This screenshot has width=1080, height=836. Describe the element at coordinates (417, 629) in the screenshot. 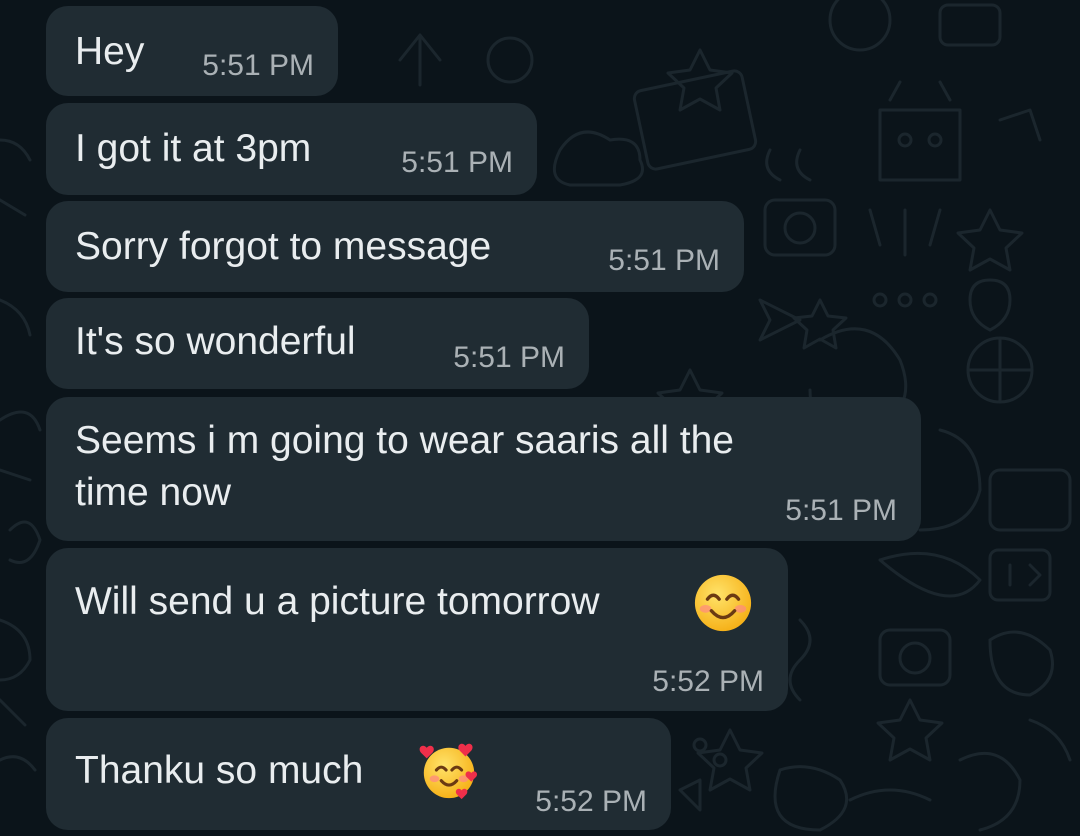

I see `message-bubble: Will send u a picture tomorrow 5:52 PM` at that location.